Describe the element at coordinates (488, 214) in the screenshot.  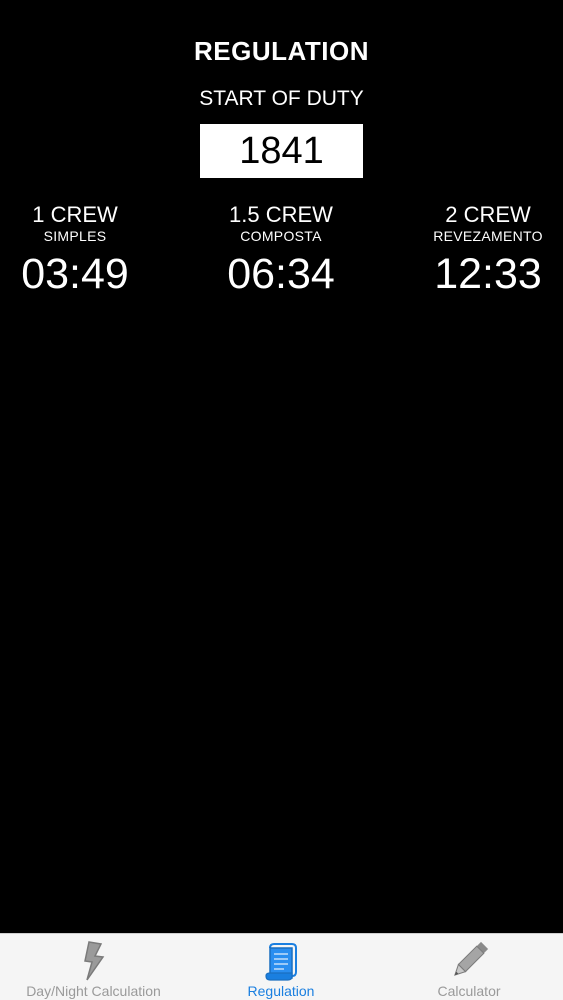
I see `crew-2-name: 2 CREW` at that location.